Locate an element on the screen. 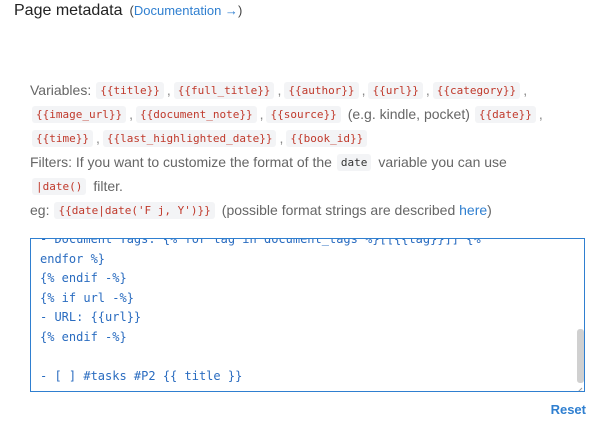 Image resolution: width=601 pixels, height=428 pixels. variable-chip: {{book_id}} is located at coordinates (327, 138).